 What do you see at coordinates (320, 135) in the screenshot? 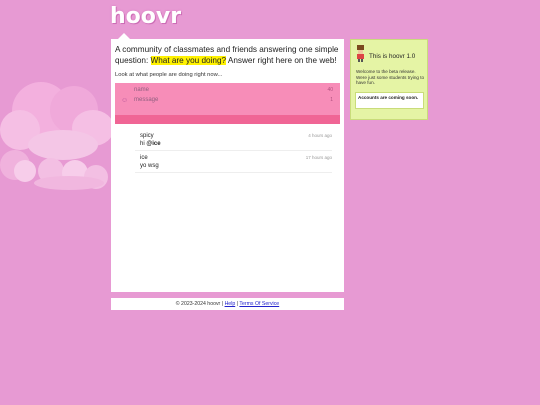
I see `message-time: 4 hours ago` at bounding box center [320, 135].